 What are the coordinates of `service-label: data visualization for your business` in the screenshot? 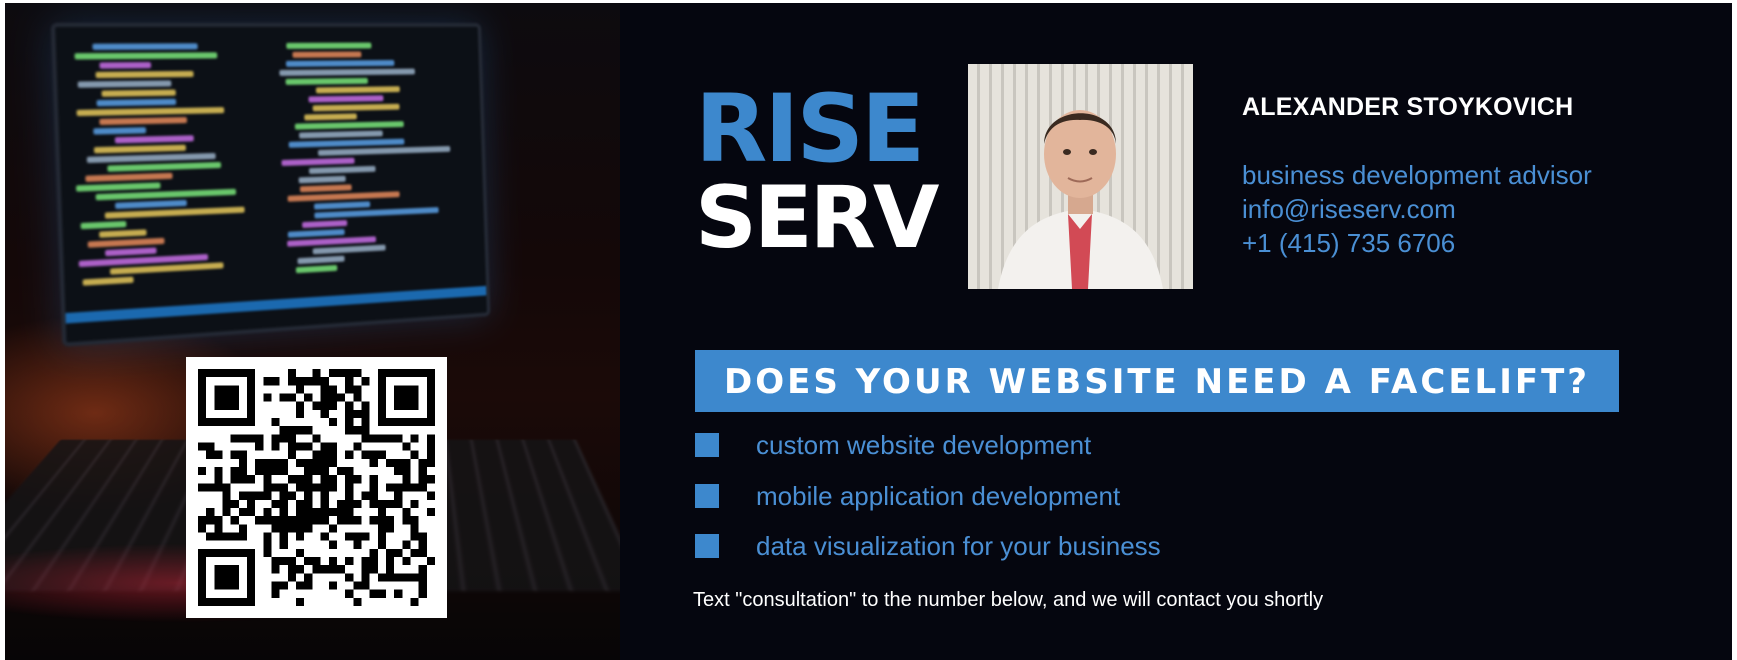 It's located at (958, 546).